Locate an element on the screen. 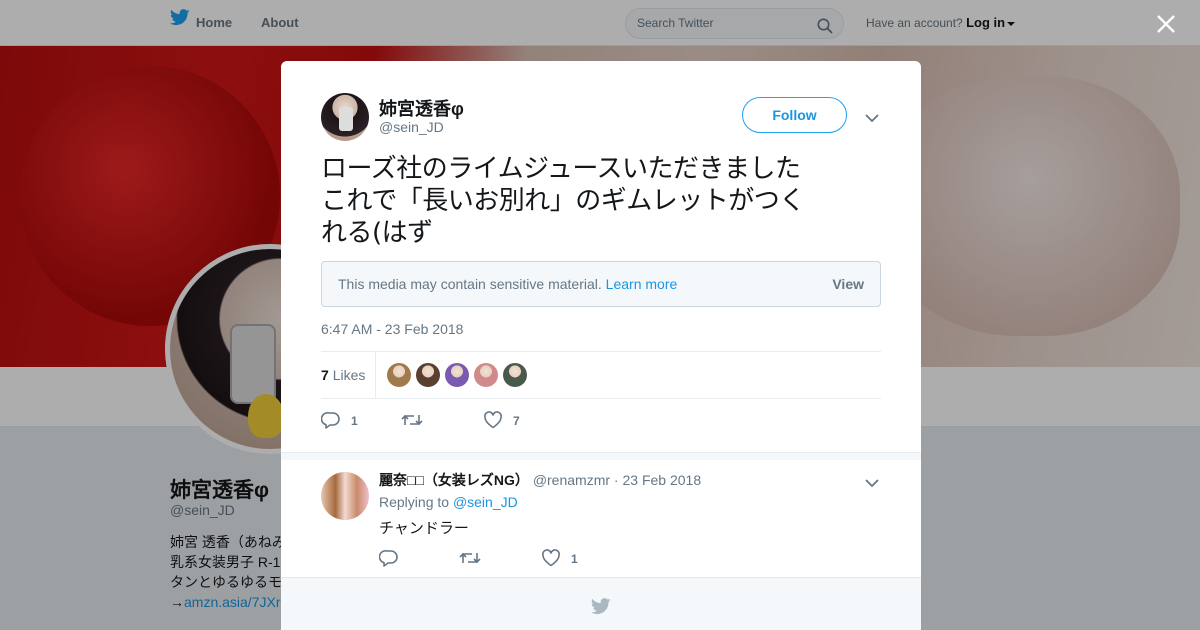  reply-header: 麗奈□□（女装レズNG） @renamzmr · 23 Feb 2018 is located at coordinates (540, 480).